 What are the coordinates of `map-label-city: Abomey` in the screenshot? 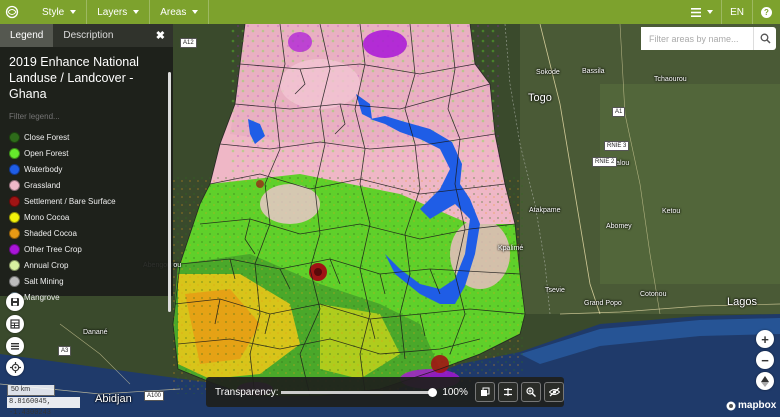 It's located at (619, 226).